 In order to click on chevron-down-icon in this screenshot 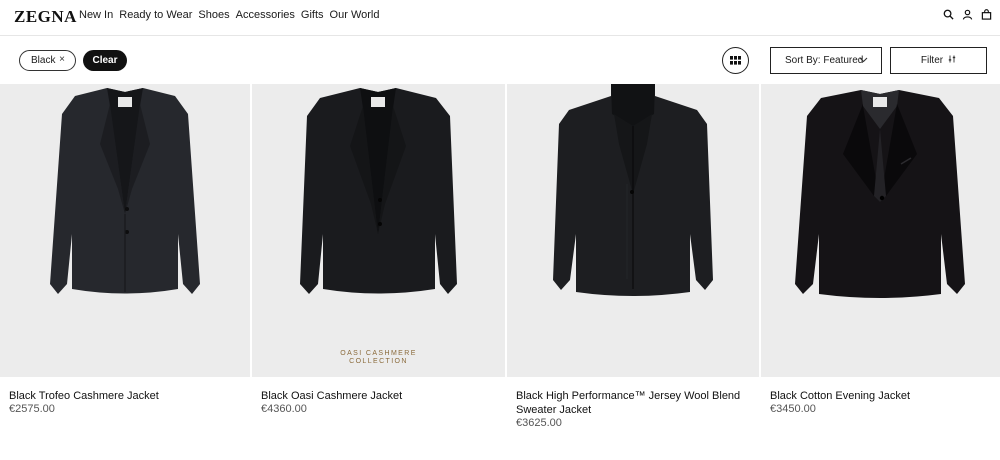, I will do `click(863, 61)`.